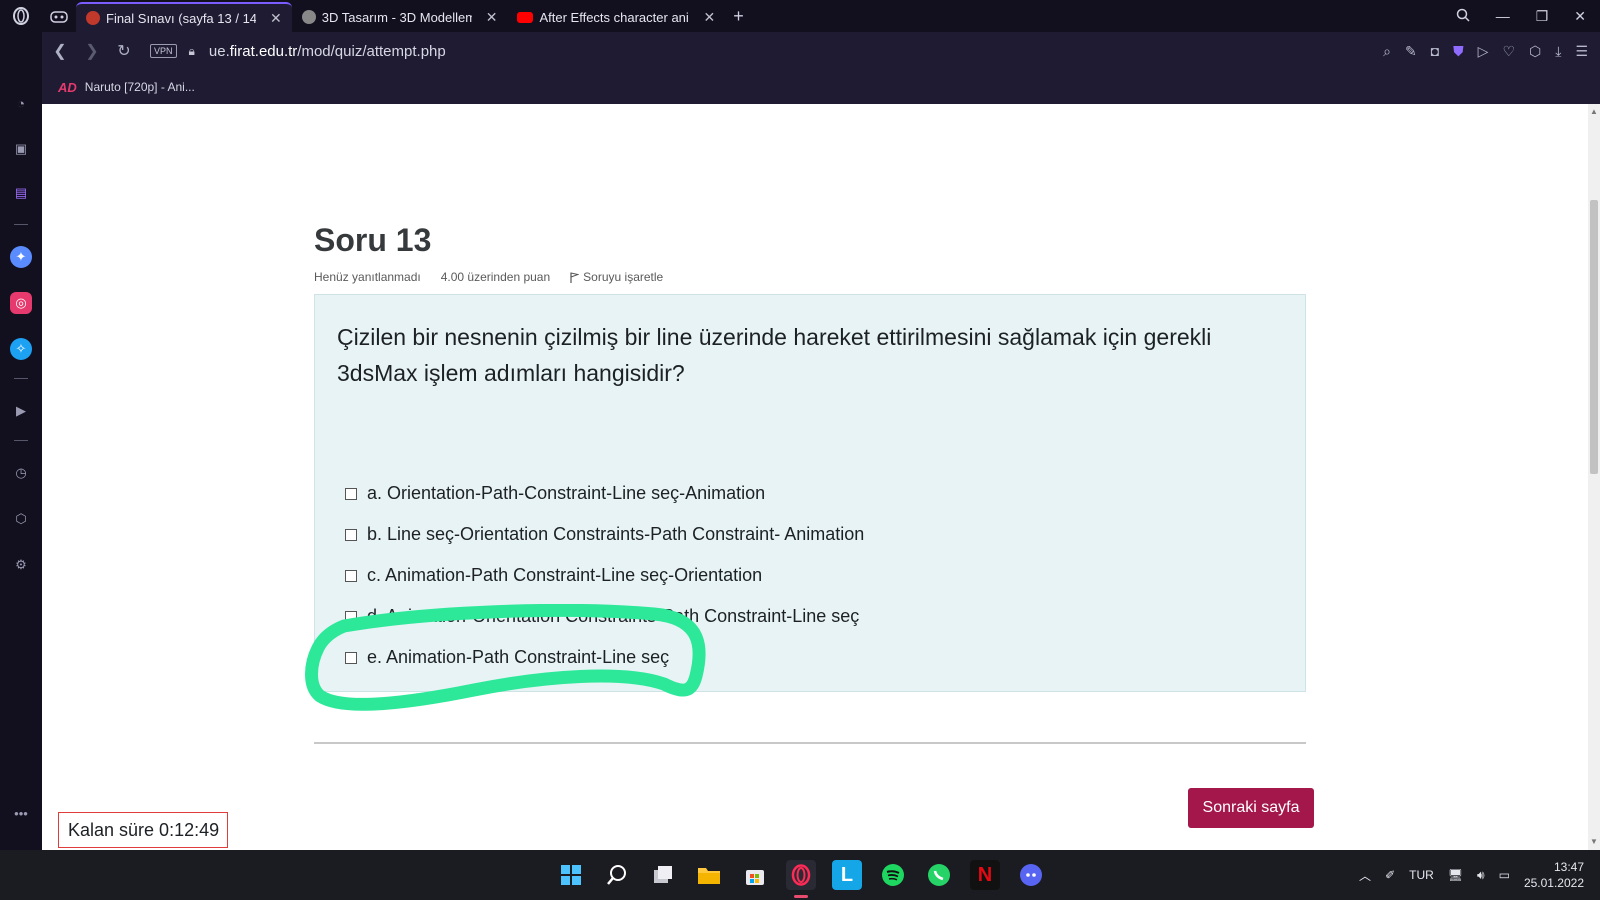  I want to click on opera-gx-icon, so click(801, 879).